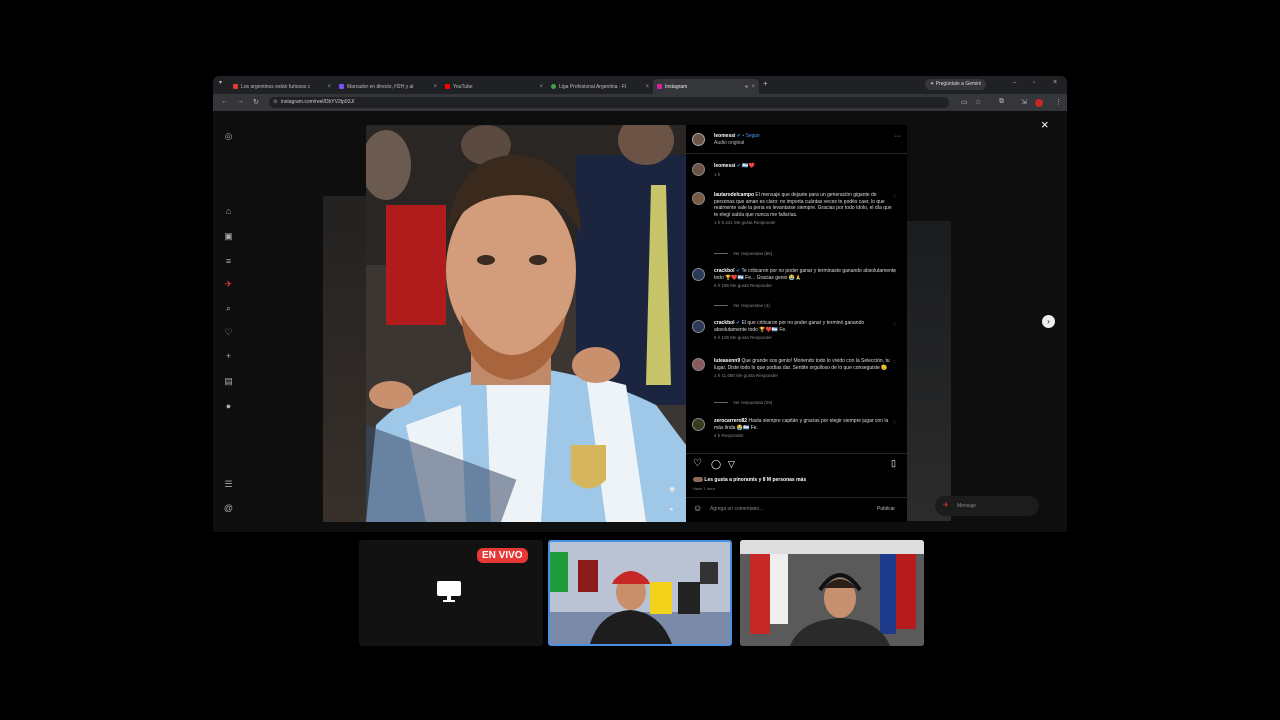 This screenshot has width=1280, height=720. I want to click on site-info-icon: ⚙, so click(275, 102).